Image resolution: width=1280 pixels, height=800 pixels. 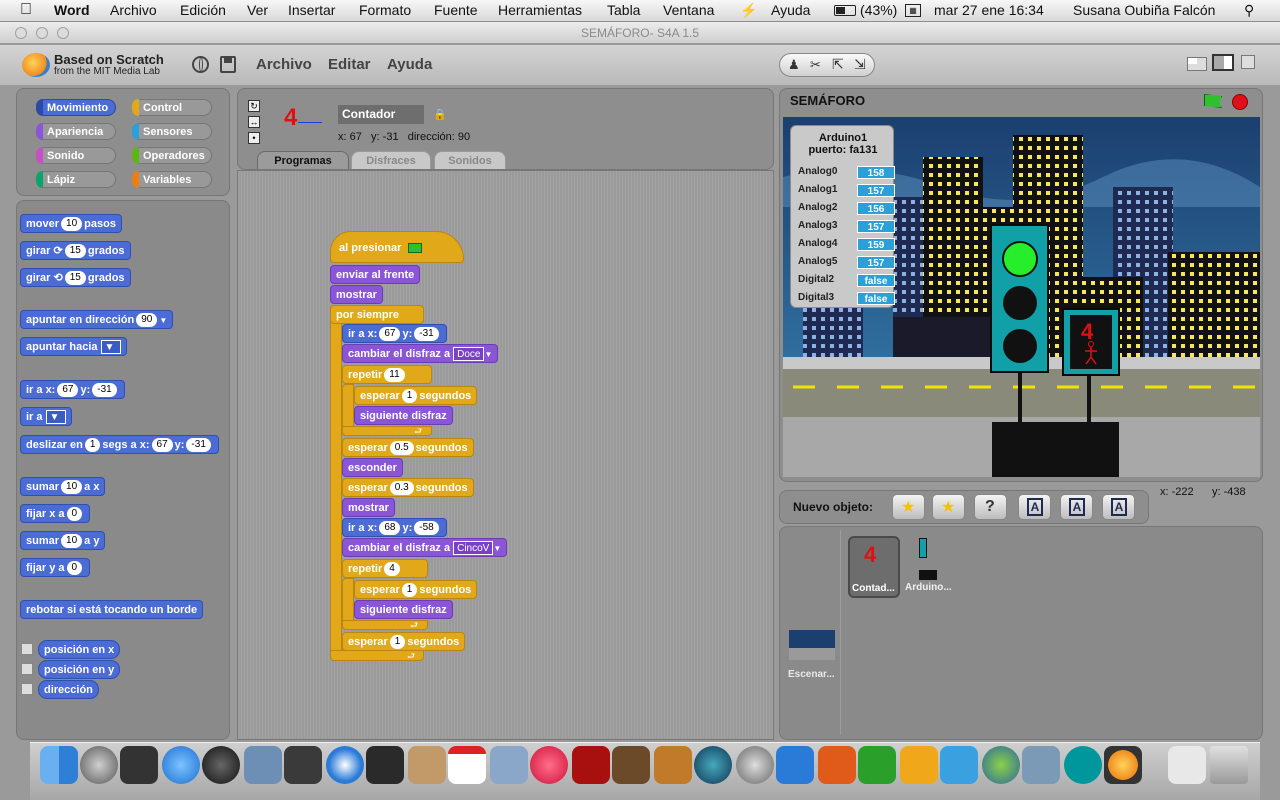 I want to click on time-machine-icon, so click(x=713, y=765).